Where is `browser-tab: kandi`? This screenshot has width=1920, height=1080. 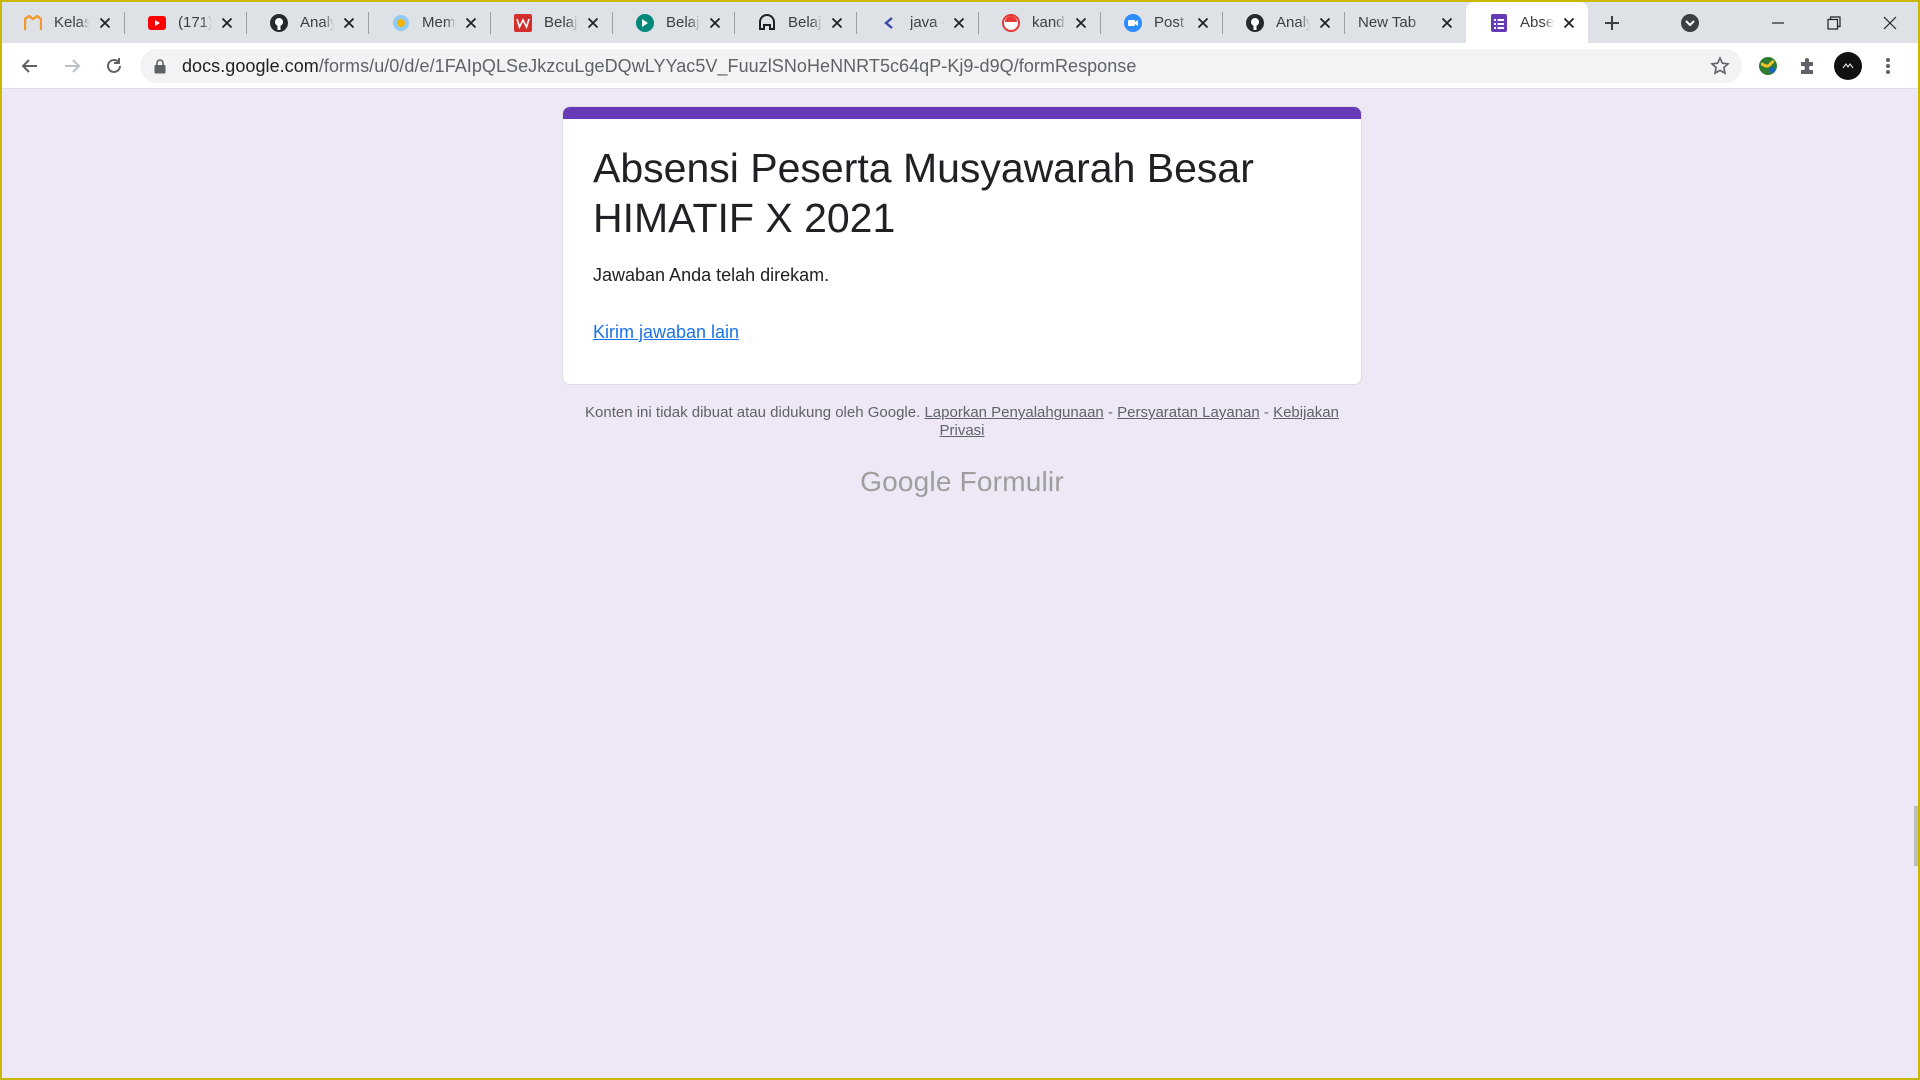
browser-tab: kandi is located at coordinates (1039, 22).